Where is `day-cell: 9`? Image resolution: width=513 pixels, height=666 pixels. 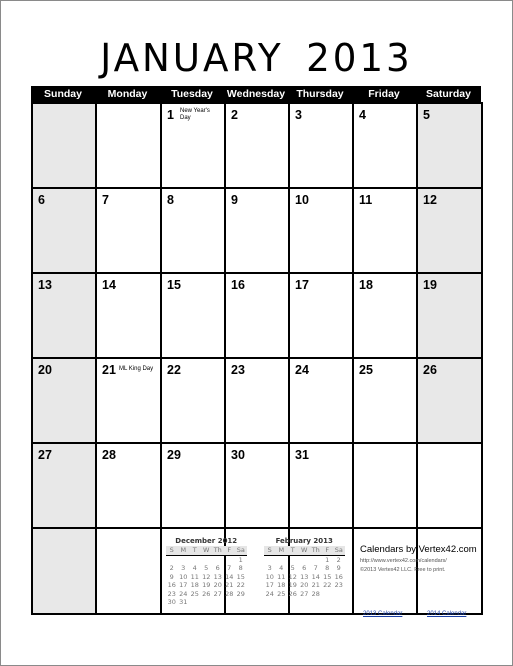 day-cell: 9 is located at coordinates (257, 230).